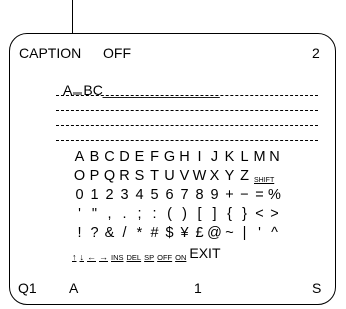 Image resolution: width=346 pixels, height=309 pixels. I want to click on char-key: 5, so click(154, 195).